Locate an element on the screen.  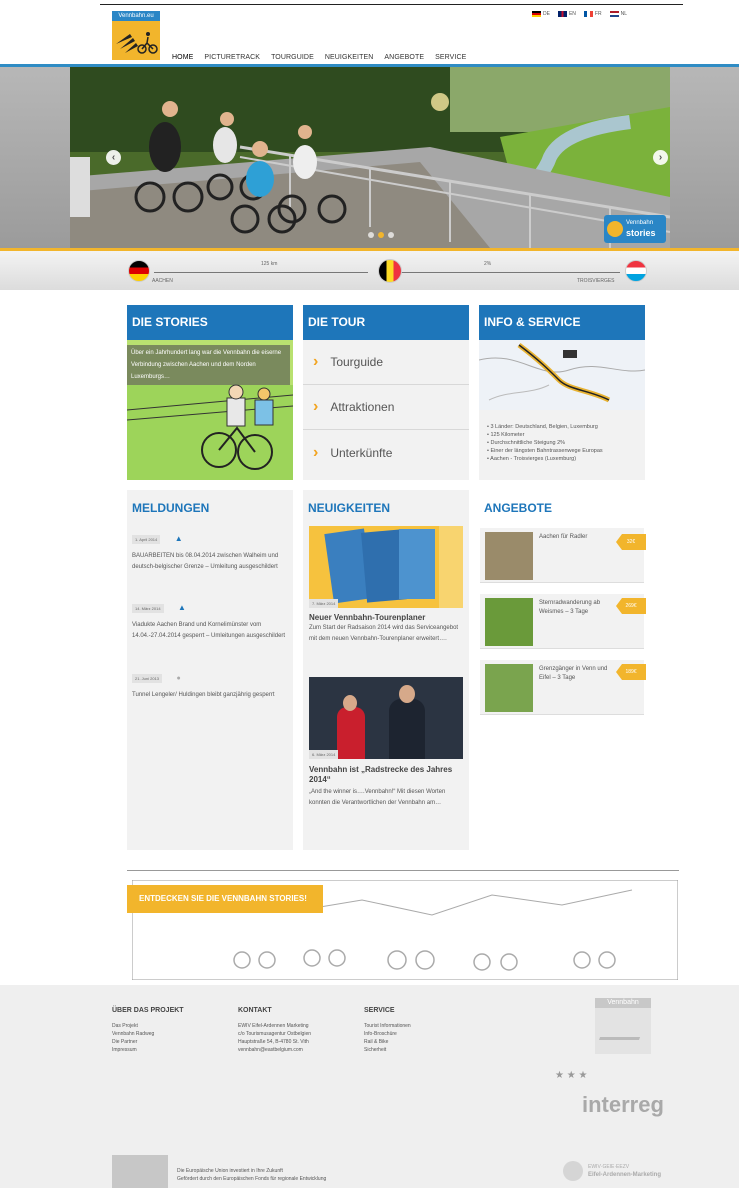
language-de: DE is located at coordinates (541, 14).